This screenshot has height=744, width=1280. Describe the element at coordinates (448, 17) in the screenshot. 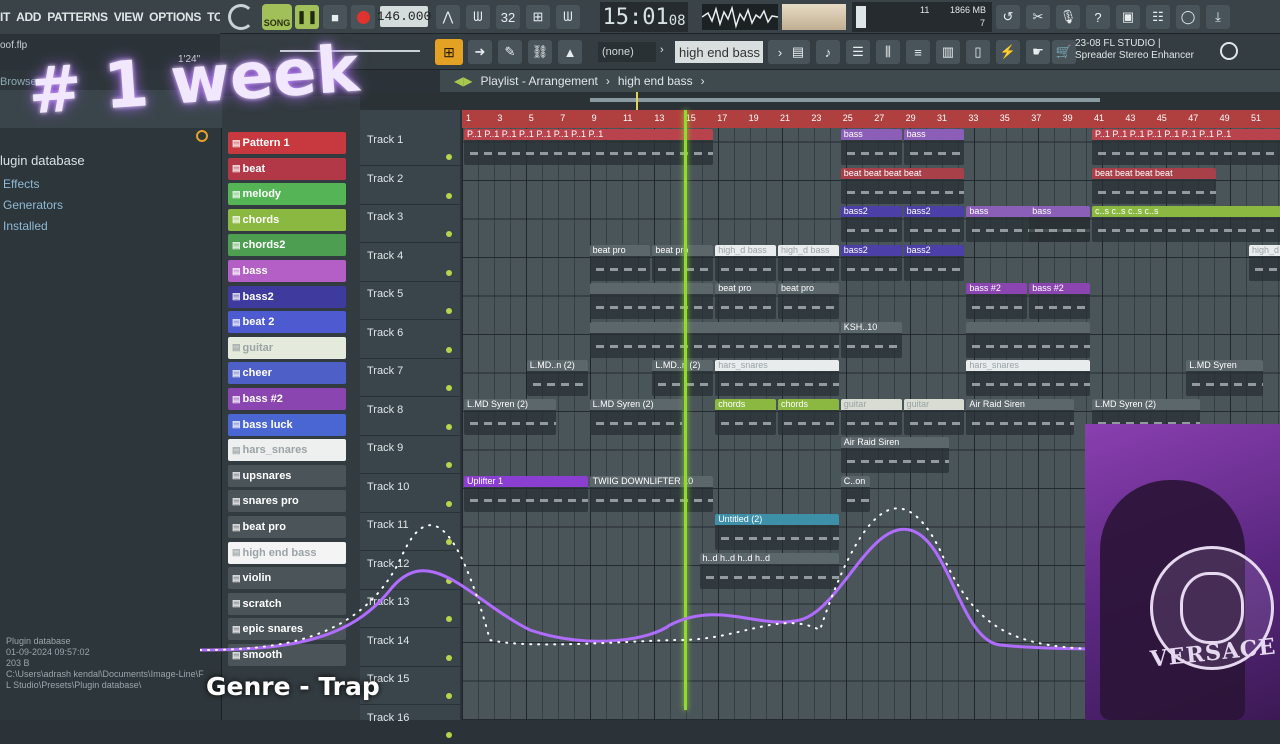

I see `metronome-icon: ⋀` at that location.